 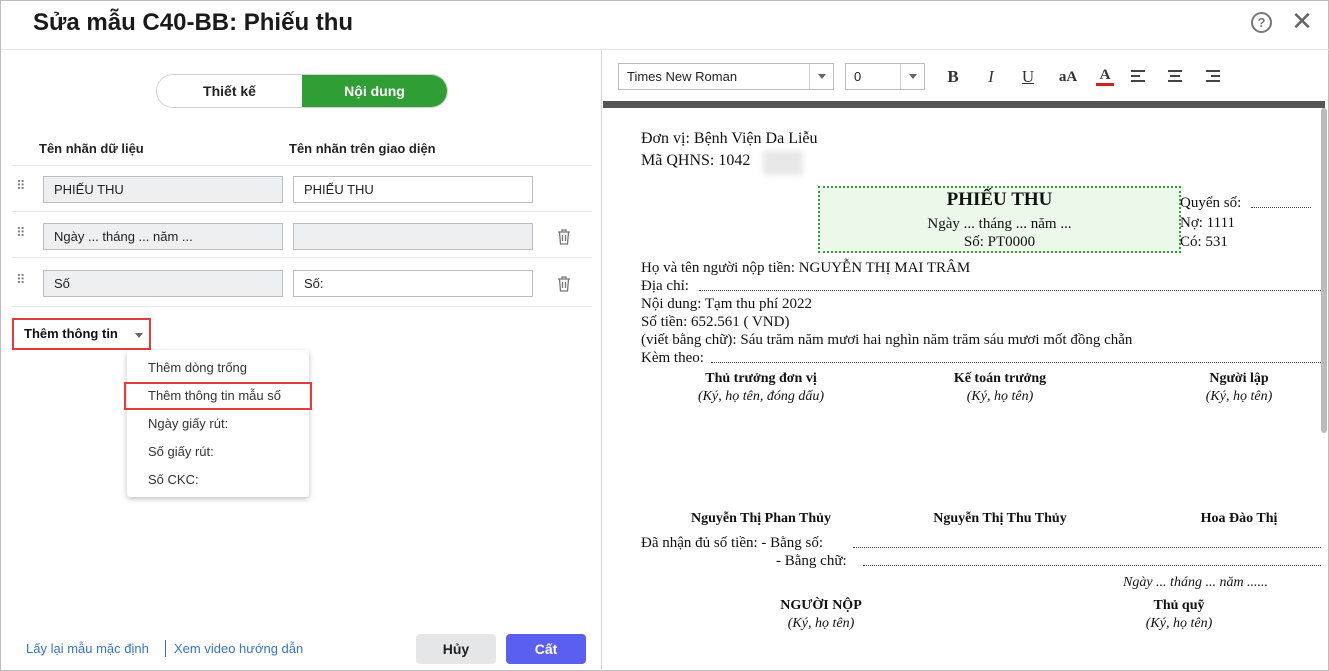 I want to click on sign-preparer-title: Người lập, so click(x=1239, y=378).